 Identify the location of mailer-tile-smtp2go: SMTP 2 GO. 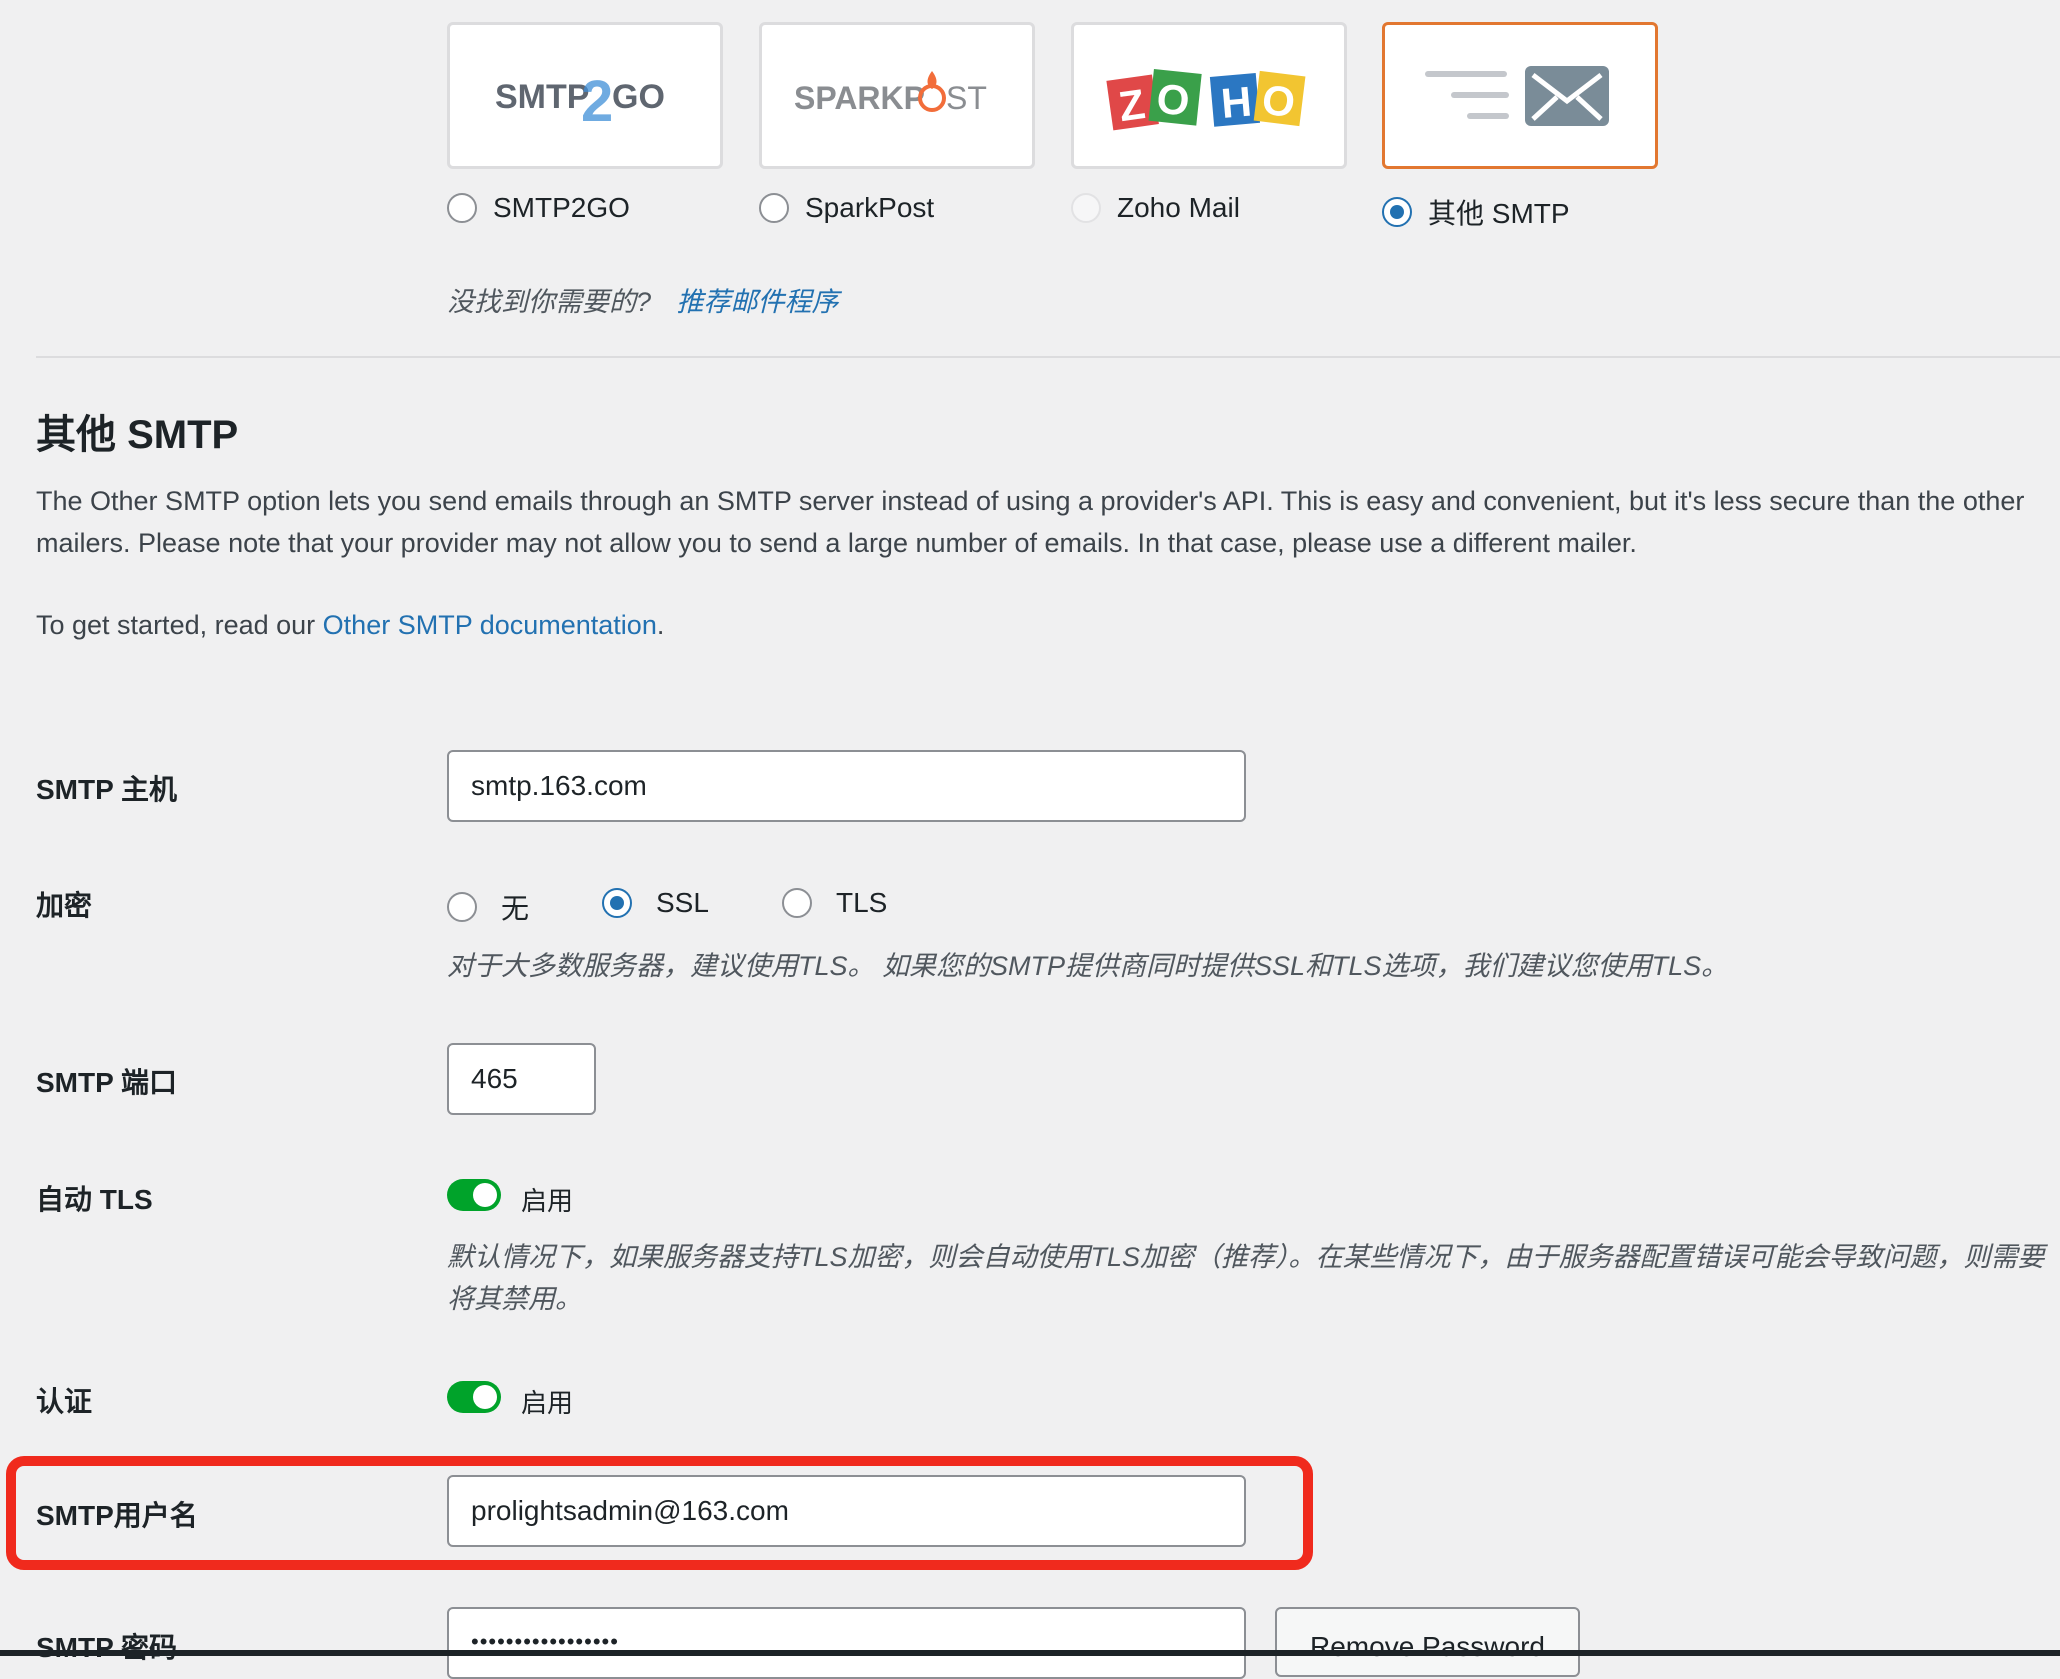
(585, 95).